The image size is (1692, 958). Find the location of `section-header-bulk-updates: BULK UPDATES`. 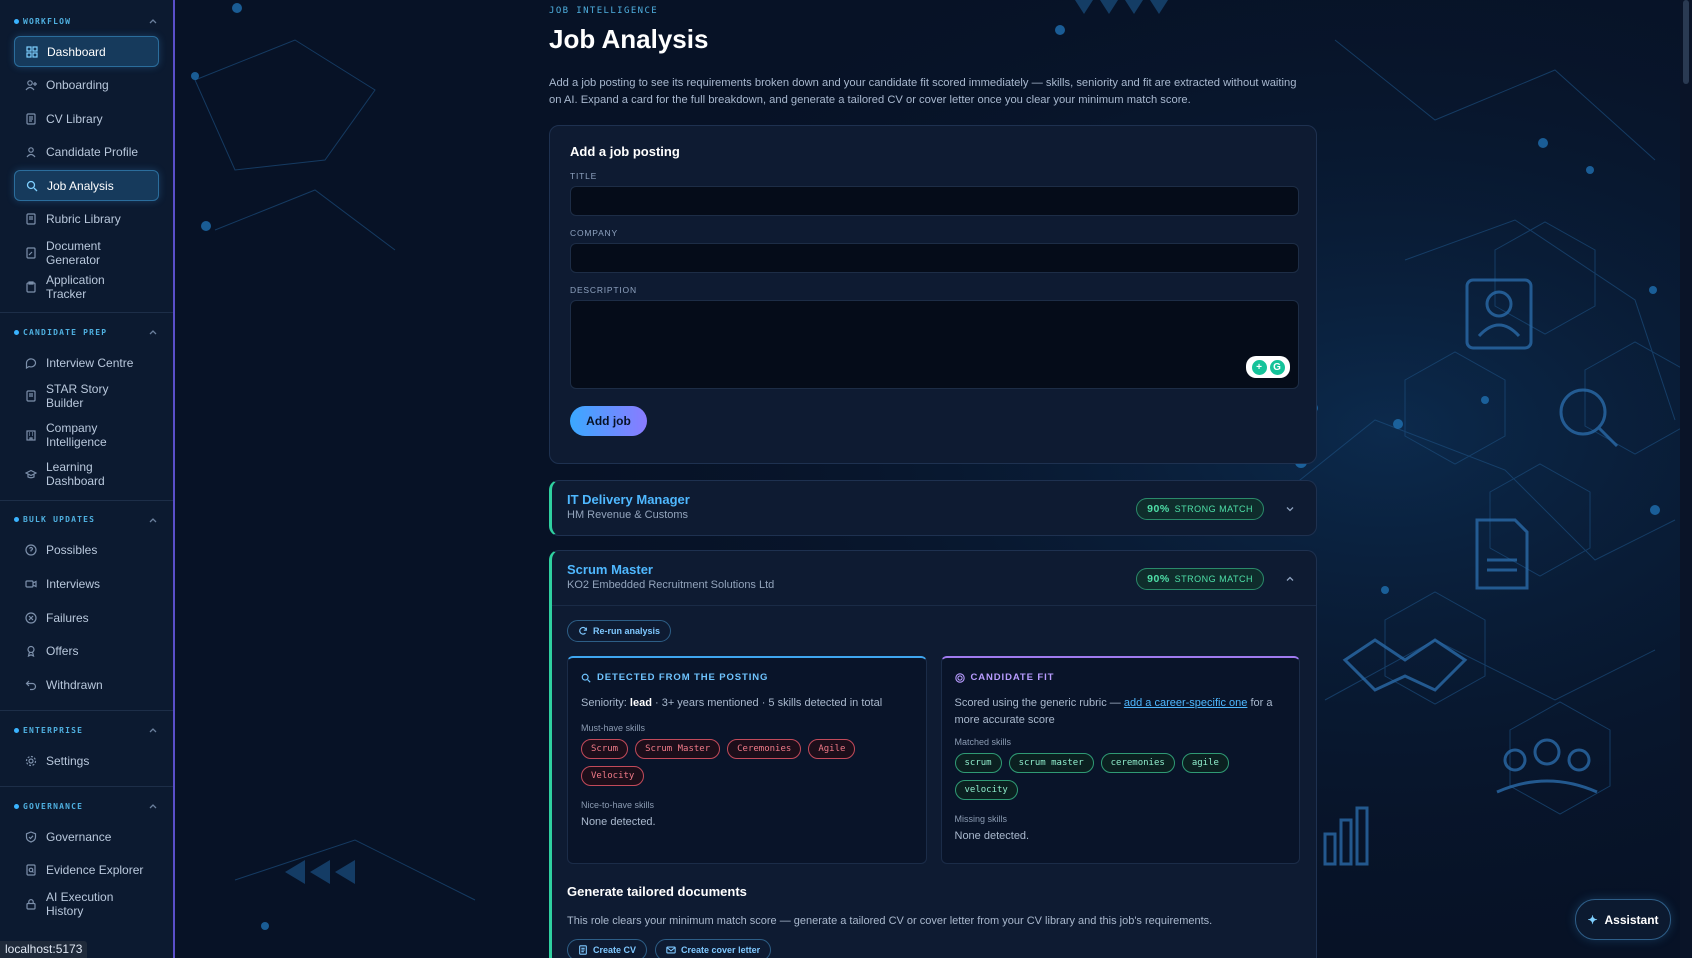

section-header-bulk-updates: BULK UPDATES is located at coordinates (86, 520).